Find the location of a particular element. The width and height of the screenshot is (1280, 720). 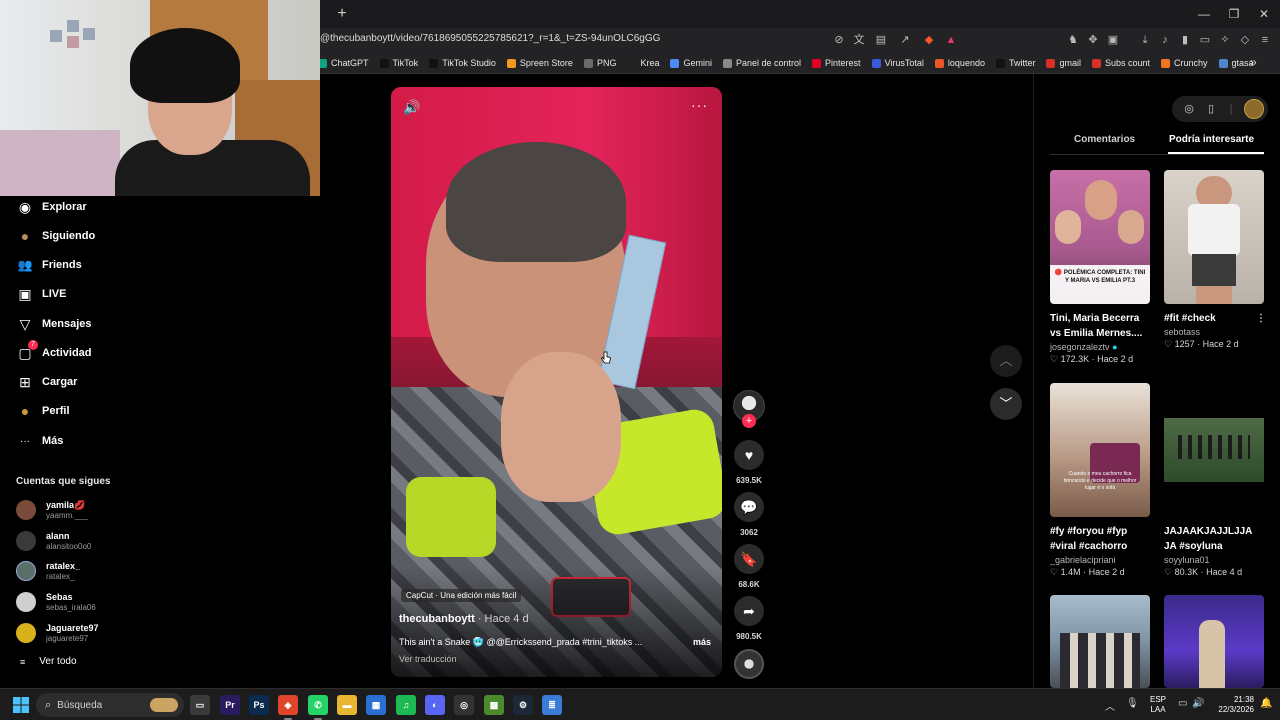

no-tracking-icon: ⊘ is located at coordinates (839, 40).